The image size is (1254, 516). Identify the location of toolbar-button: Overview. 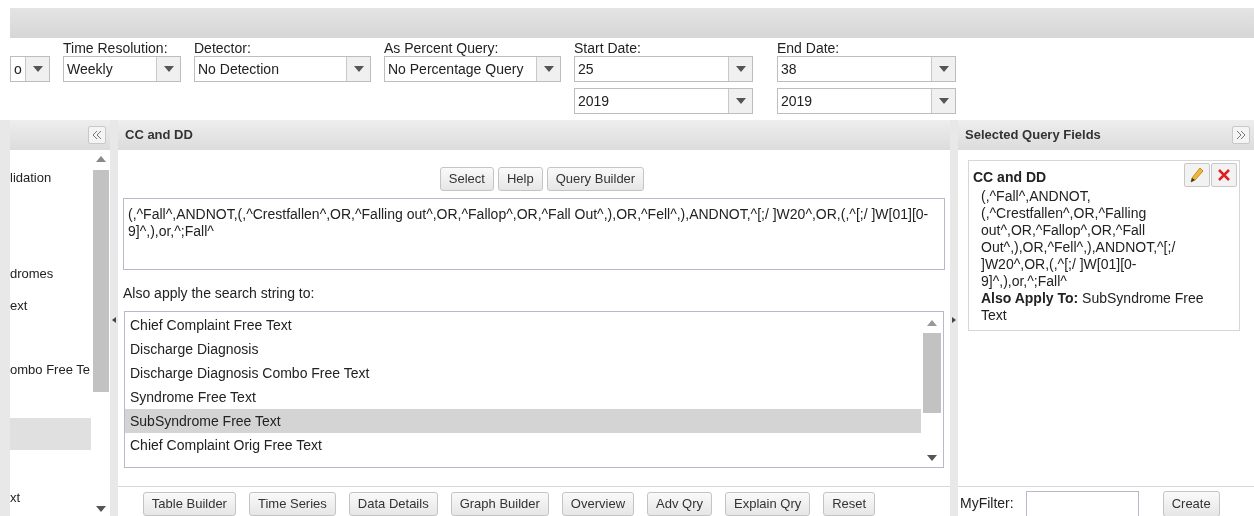
(598, 503).